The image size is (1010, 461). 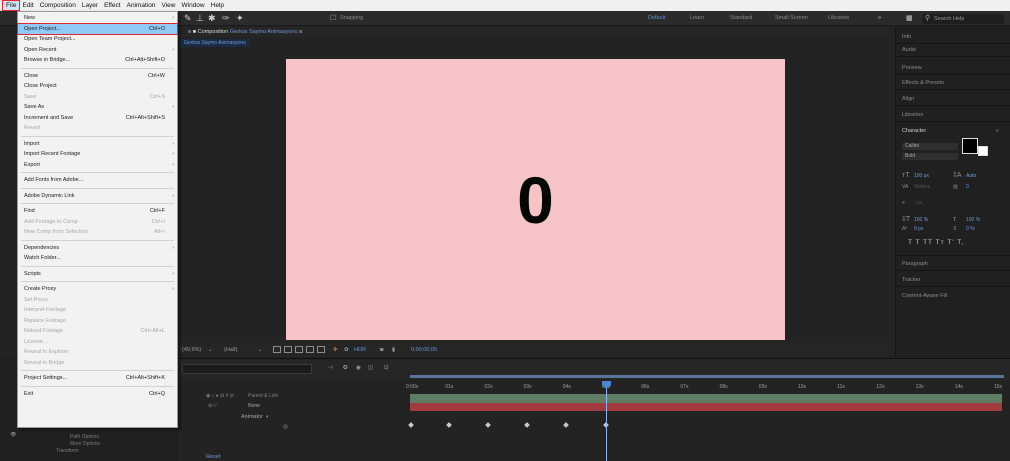 What do you see at coordinates (909, 18) in the screenshot?
I see `sync-settings-icon: ▦` at bounding box center [909, 18].